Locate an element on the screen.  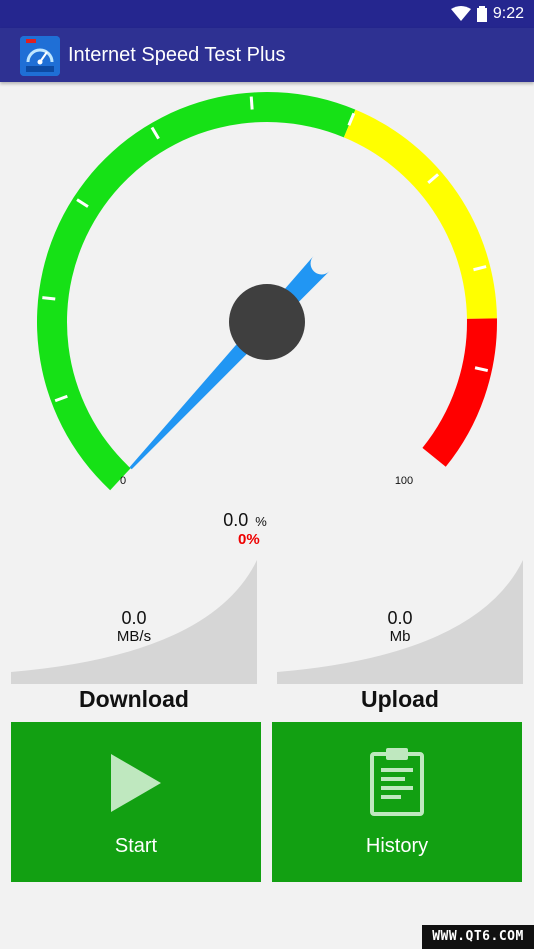
status-icons: 9:22 is located at coordinates (487, 14).